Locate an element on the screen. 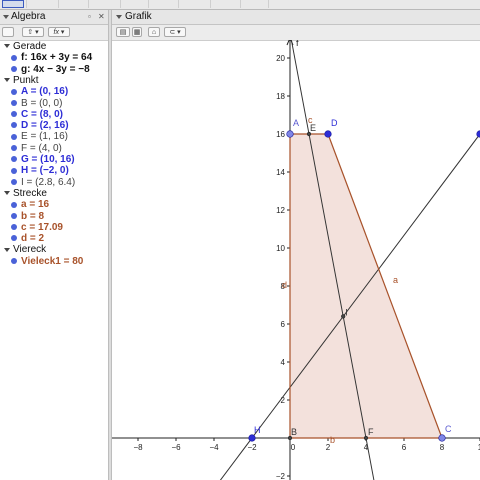 The height and width of the screenshot is (480, 480). point-label-d: D is located at coordinates (334, 123).